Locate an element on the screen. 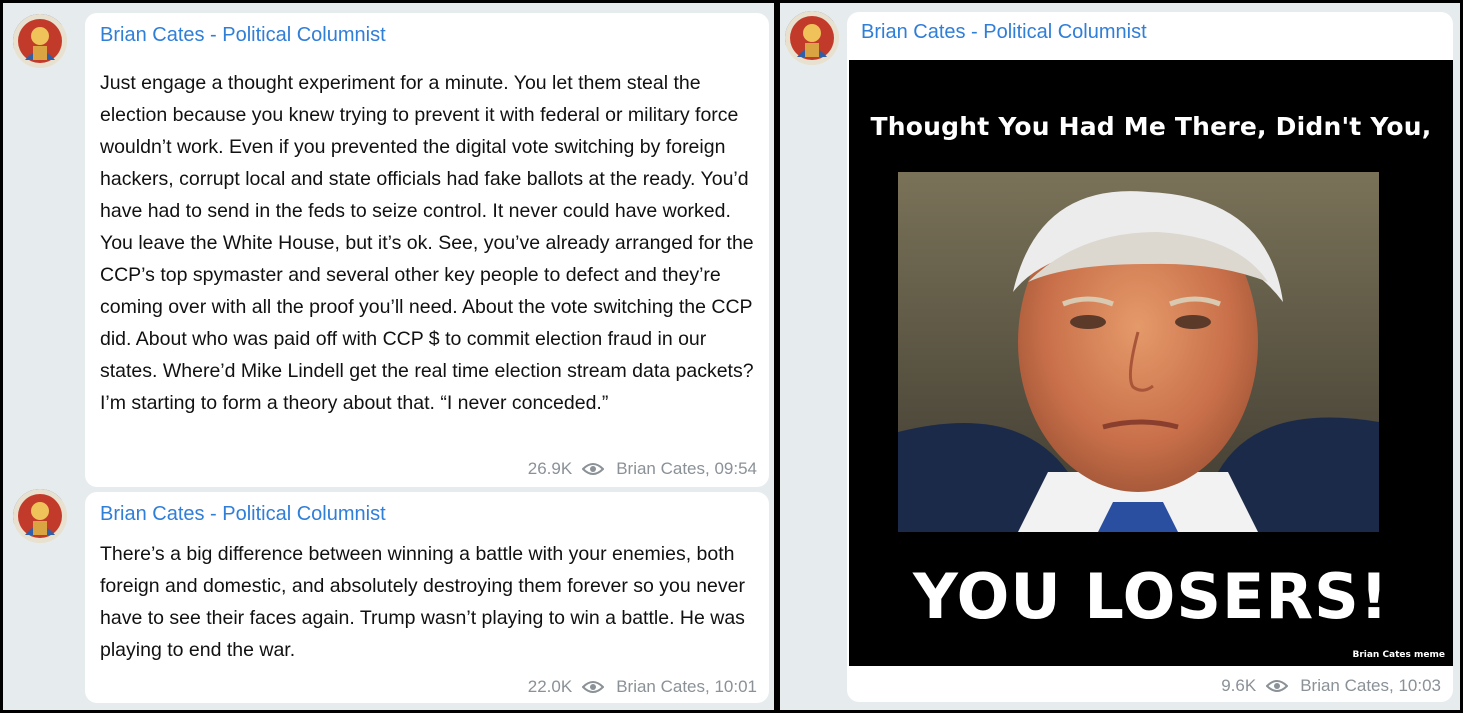  signature-time: Brian Cates, 09:54 is located at coordinates (686, 468).